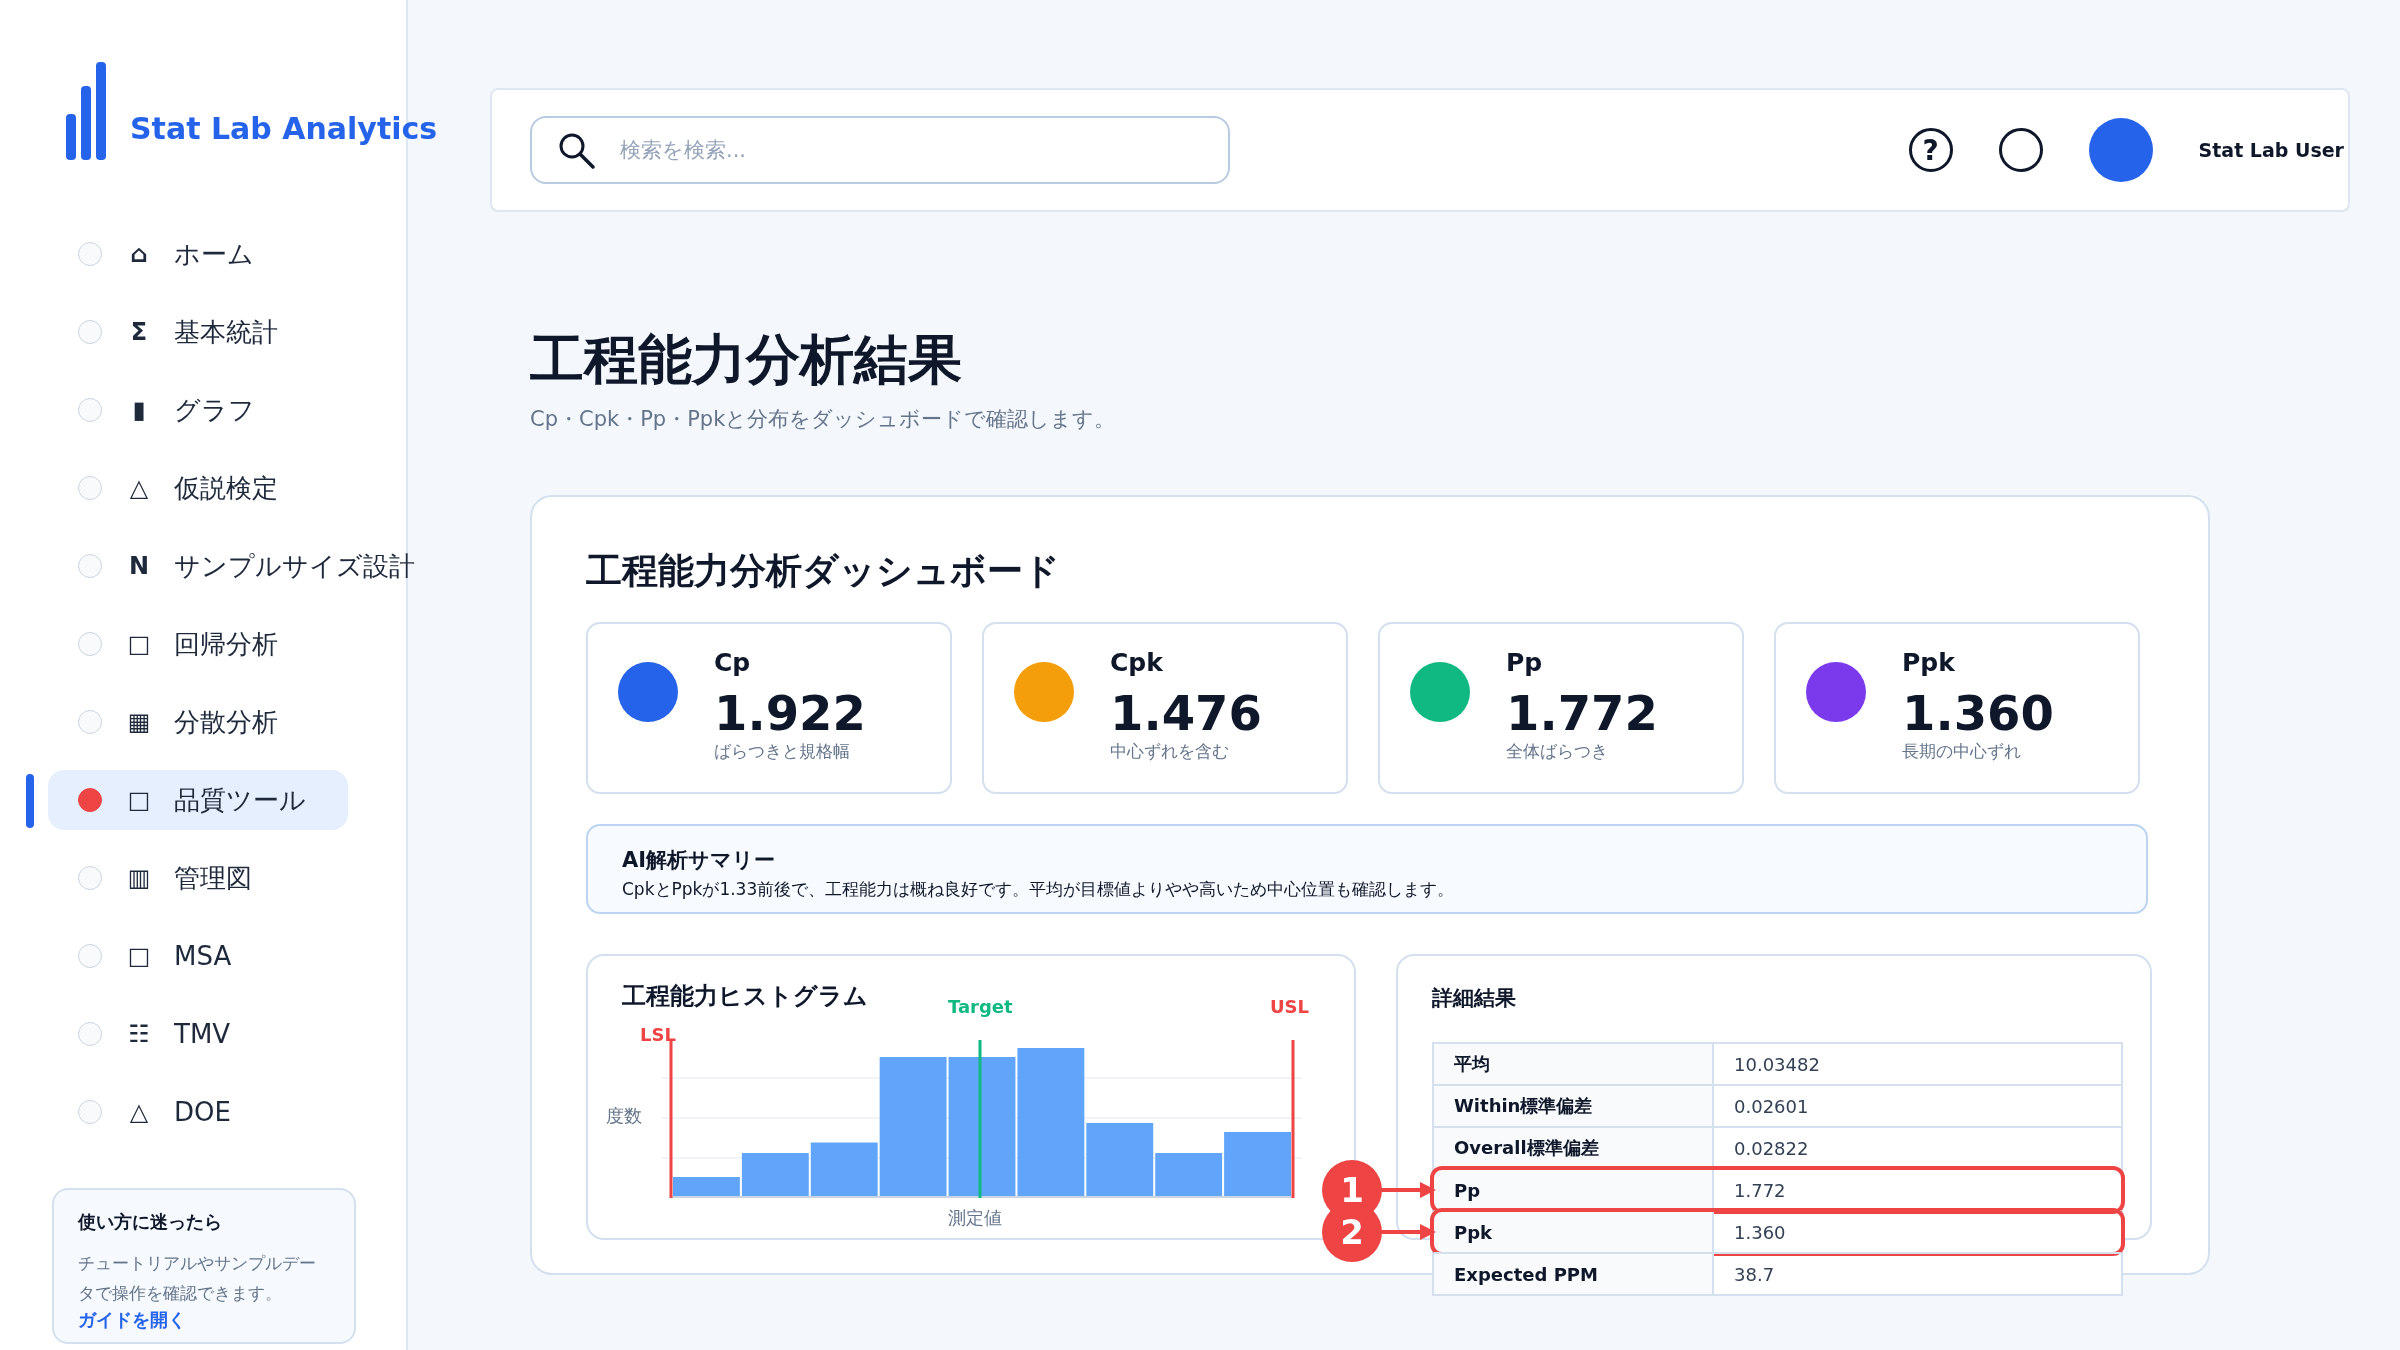 The image size is (2400, 1350). What do you see at coordinates (1474, 998) in the screenshot?
I see `details-title: 詳細結果` at bounding box center [1474, 998].